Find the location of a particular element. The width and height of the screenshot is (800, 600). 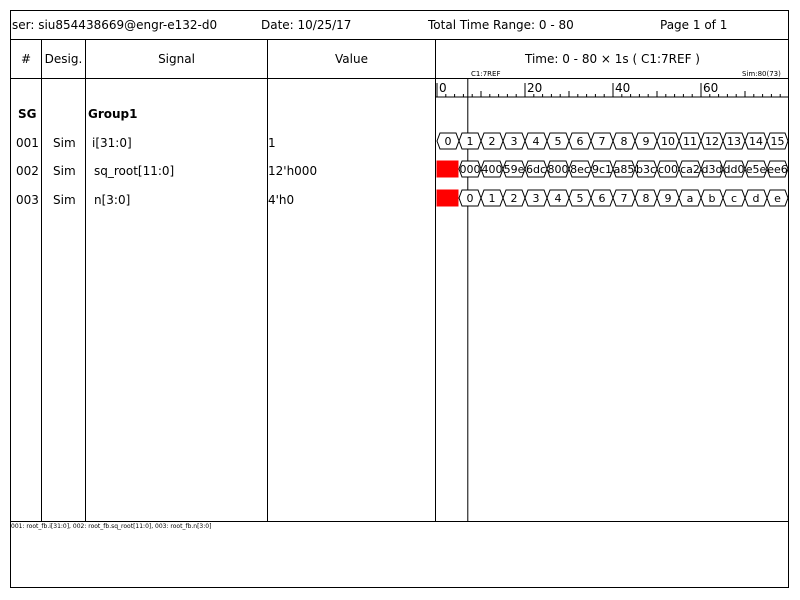

sim-label: Sim:80(73) is located at coordinates (761, 74).